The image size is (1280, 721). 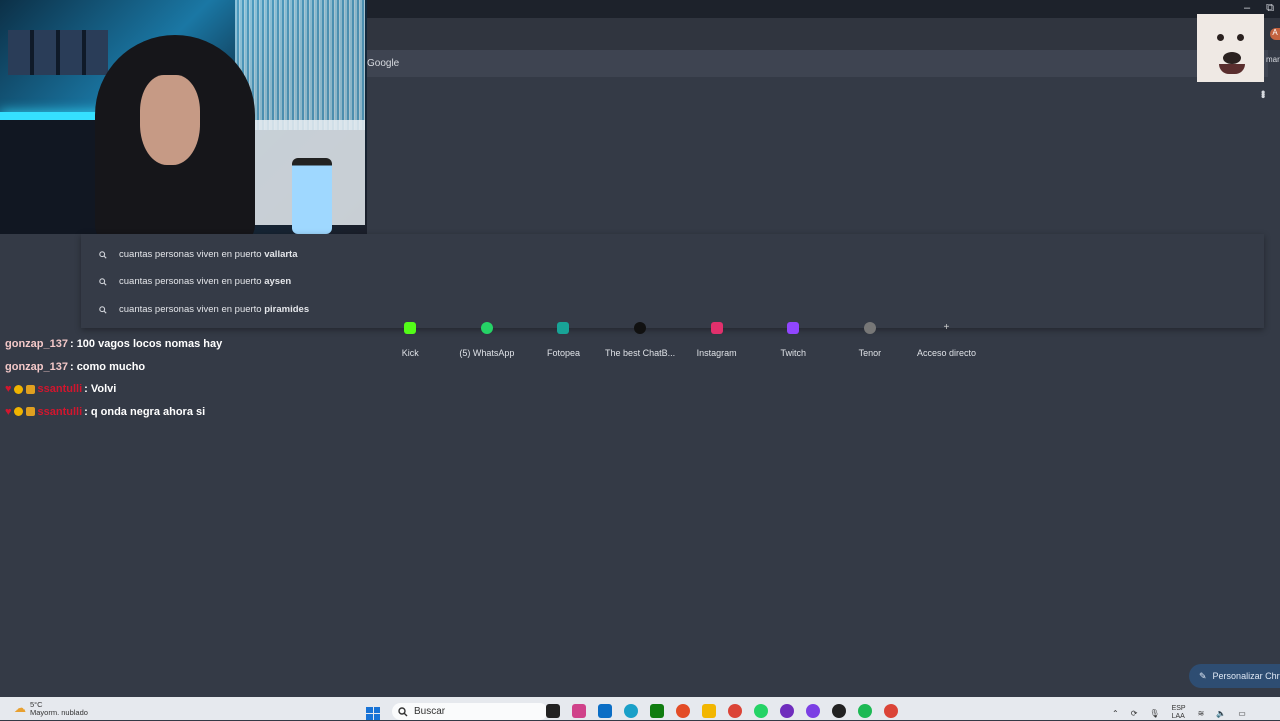 What do you see at coordinates (735, 711) in the screenshot?
I see `chrome-icon` at bounding box center [735, 711].